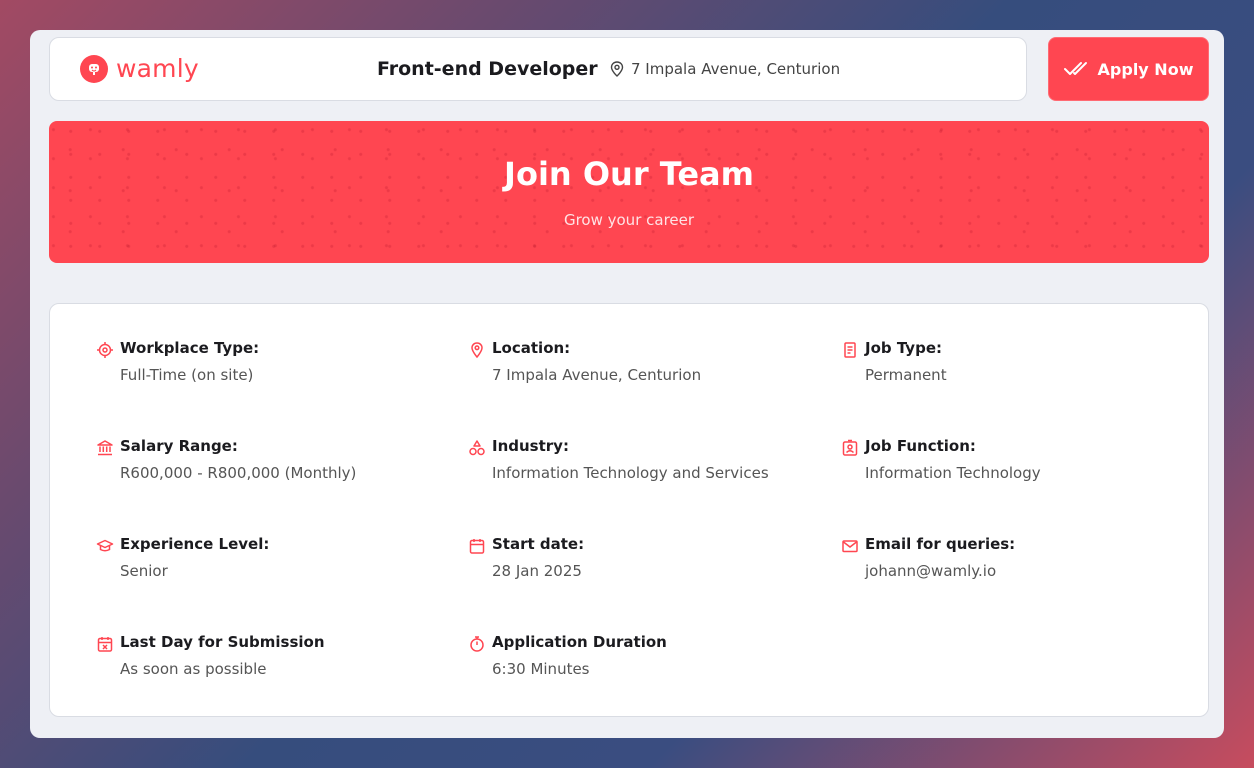 Image resolution: width=1254 pixels, height=768 pixels. I want to click on stopwatch-icon, so click(477, 644).